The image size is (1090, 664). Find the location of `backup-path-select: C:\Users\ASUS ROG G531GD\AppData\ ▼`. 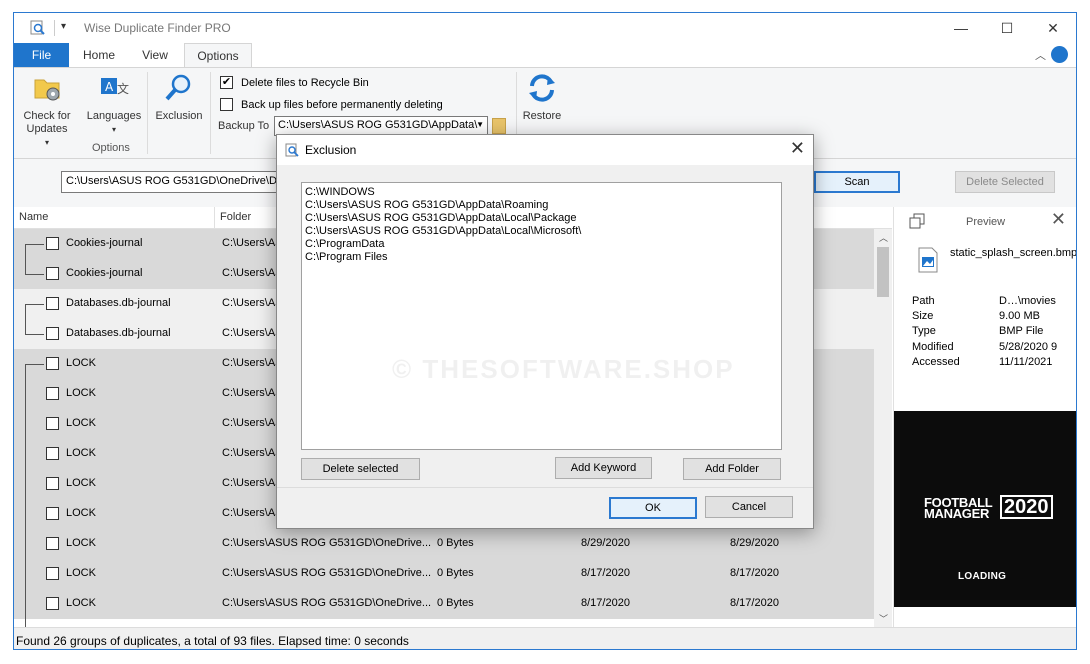

backup-path-select: C:\Users\ASUS ROG G531GD\AppData\ ▼ is located at coordinates (381, 126).